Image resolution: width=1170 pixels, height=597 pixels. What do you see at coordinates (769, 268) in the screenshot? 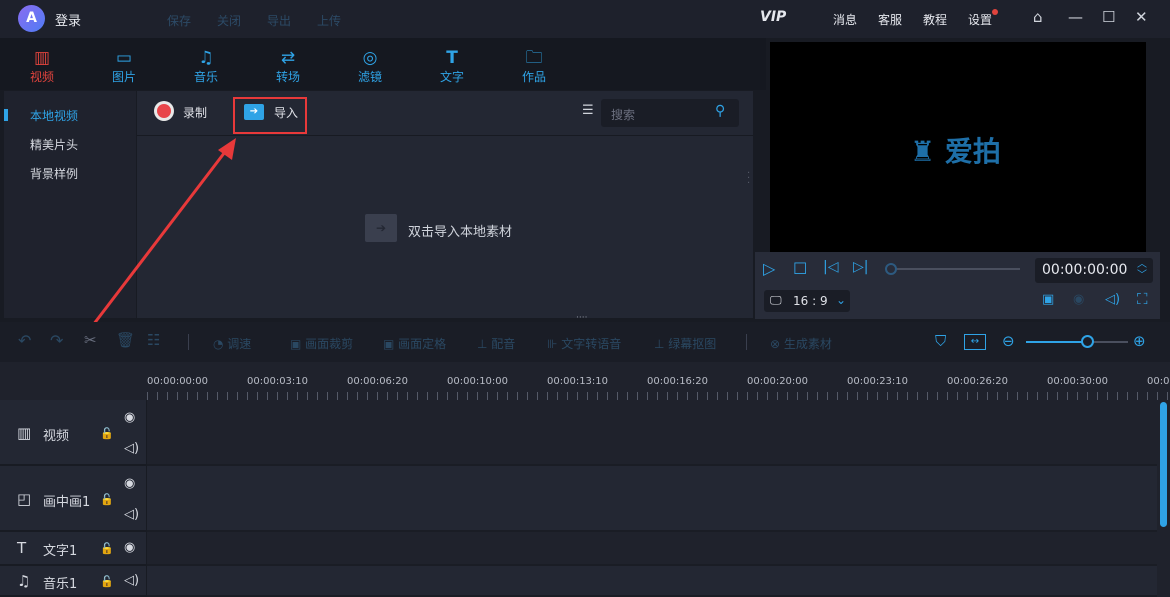
I see `play-icon: ▷` at bounding box center [769, 268].